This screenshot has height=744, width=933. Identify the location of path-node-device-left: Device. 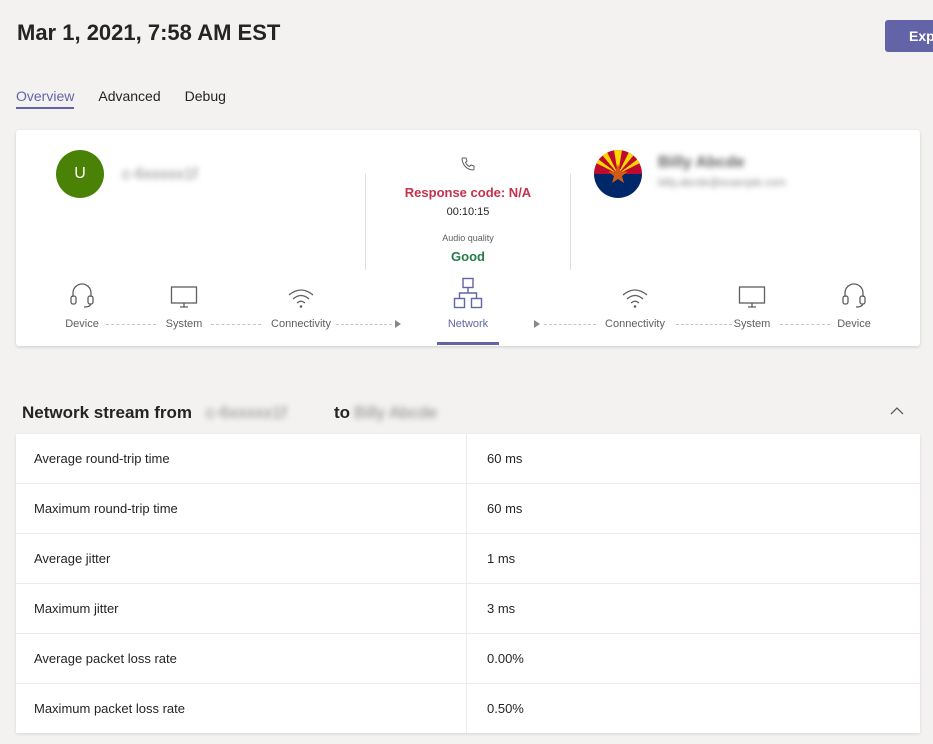
(82, 306).